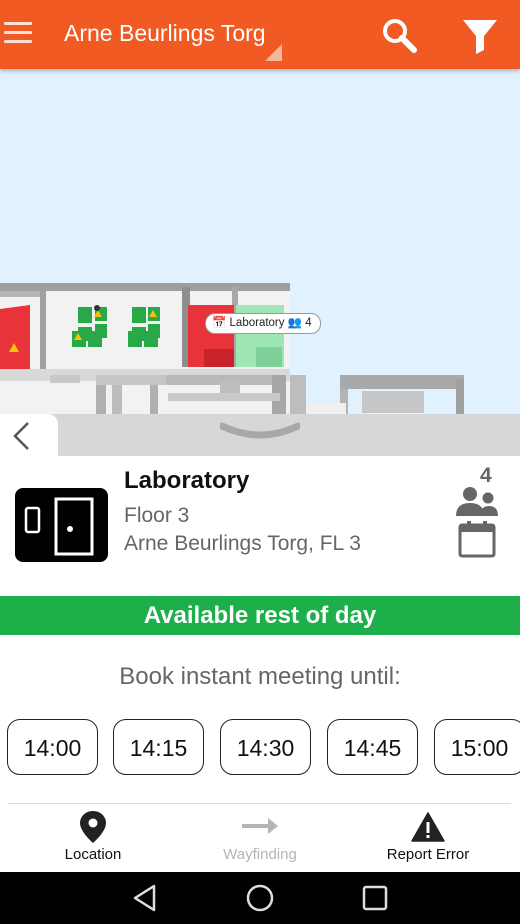  I want to click on time-slot-button: 14:30, so click(265, 747).